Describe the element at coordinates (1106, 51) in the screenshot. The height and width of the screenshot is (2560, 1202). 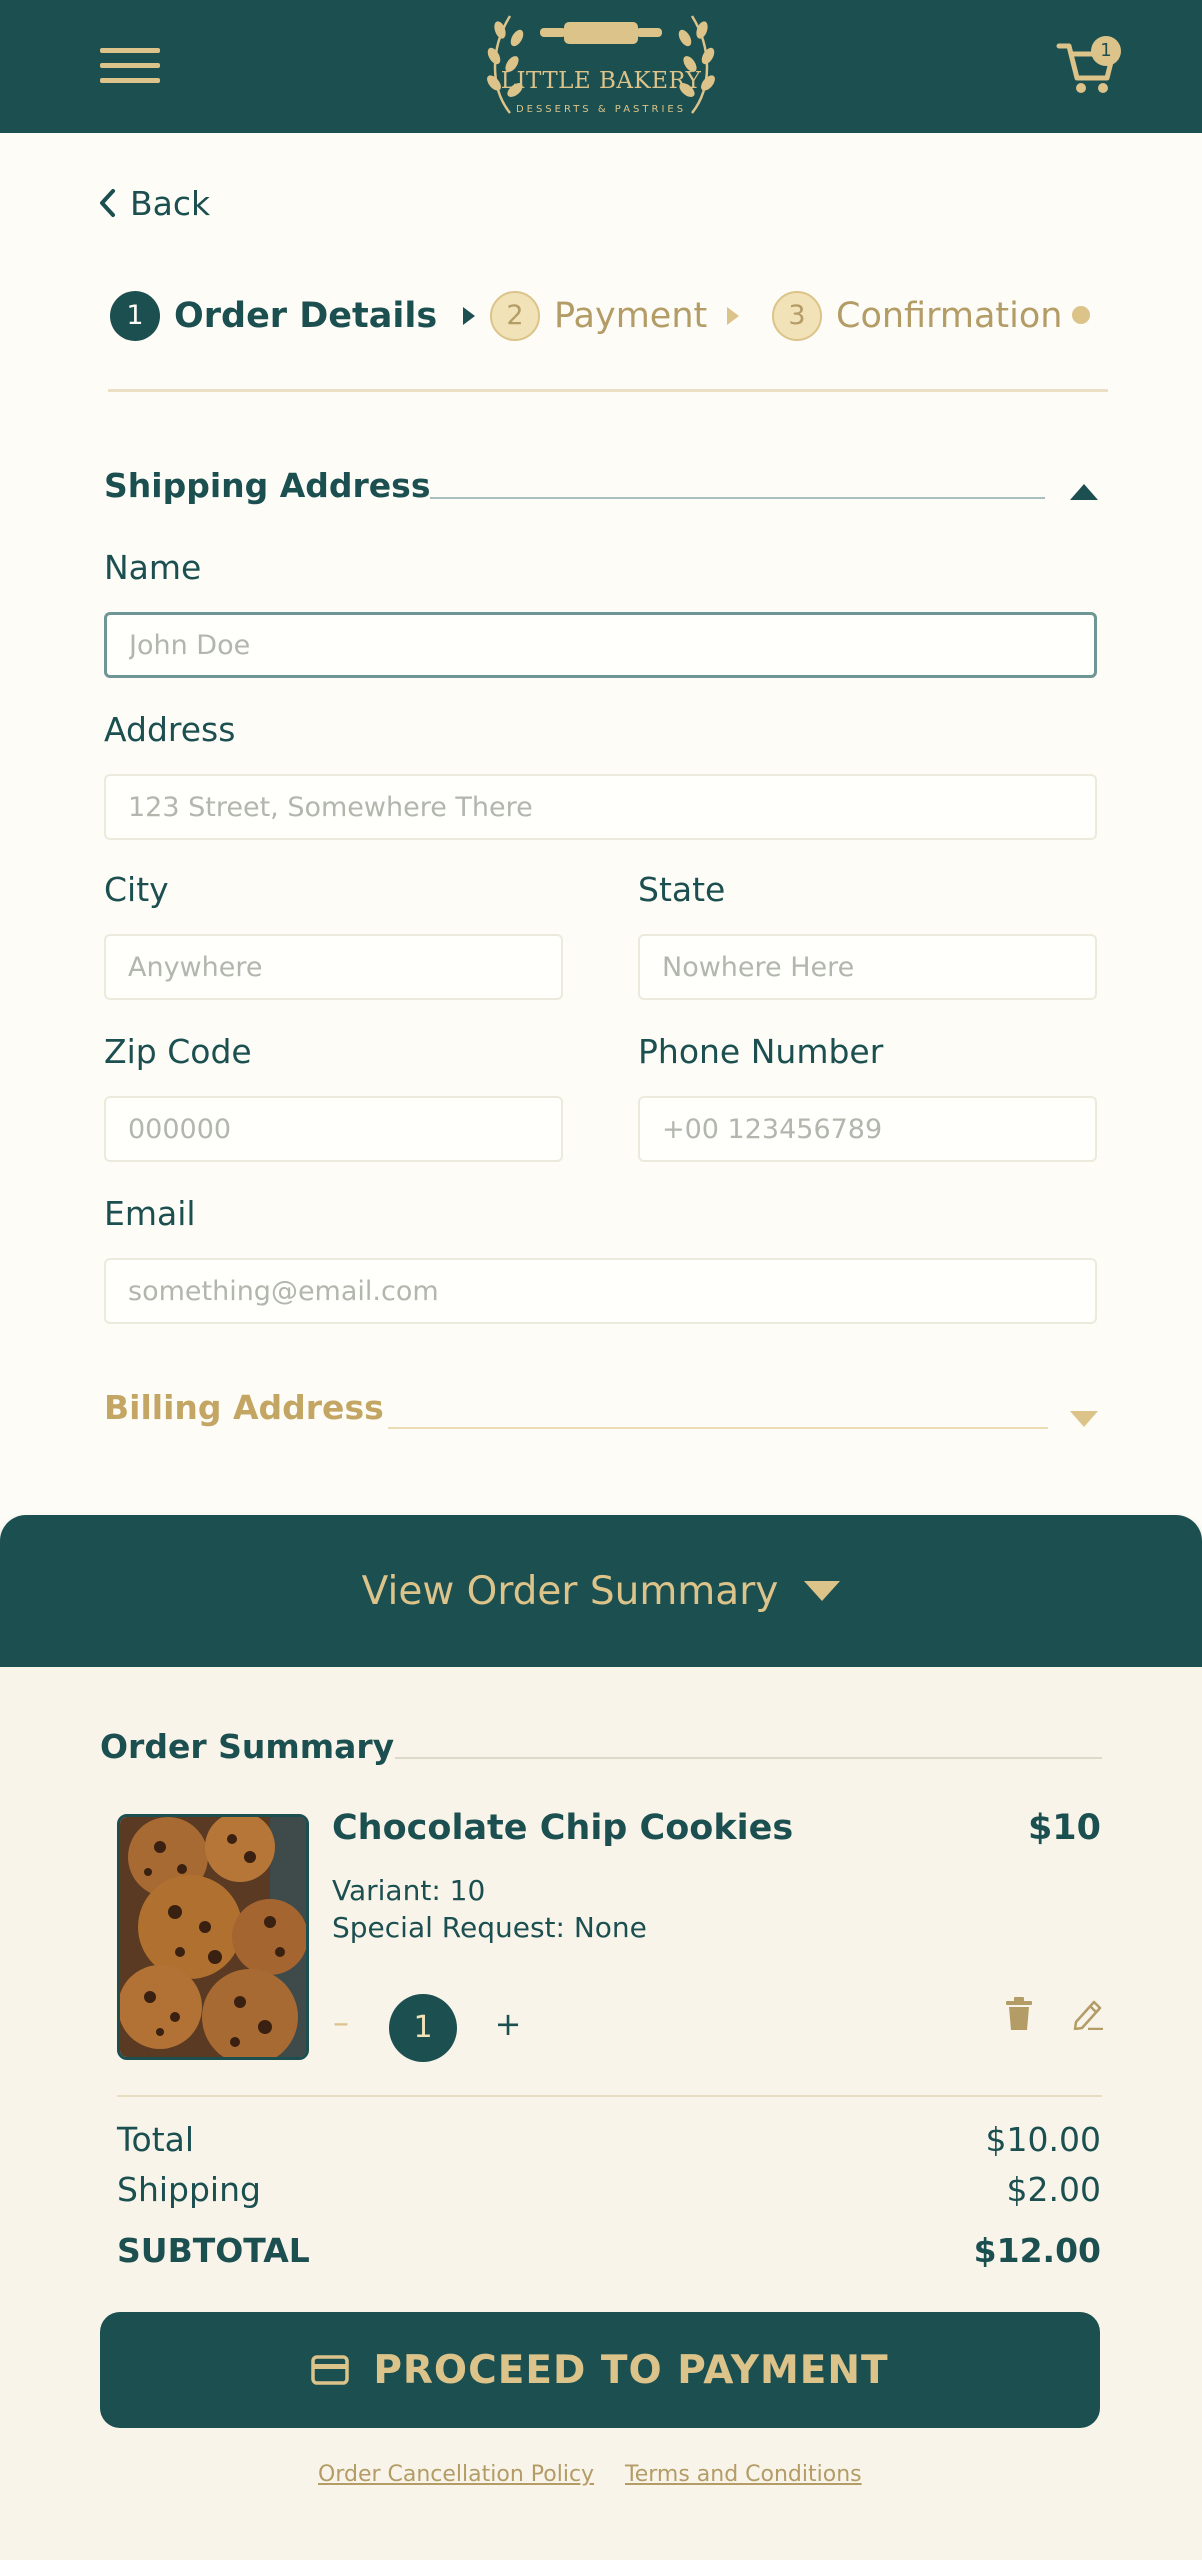
I see `cart-count-badge: 1` at that location.